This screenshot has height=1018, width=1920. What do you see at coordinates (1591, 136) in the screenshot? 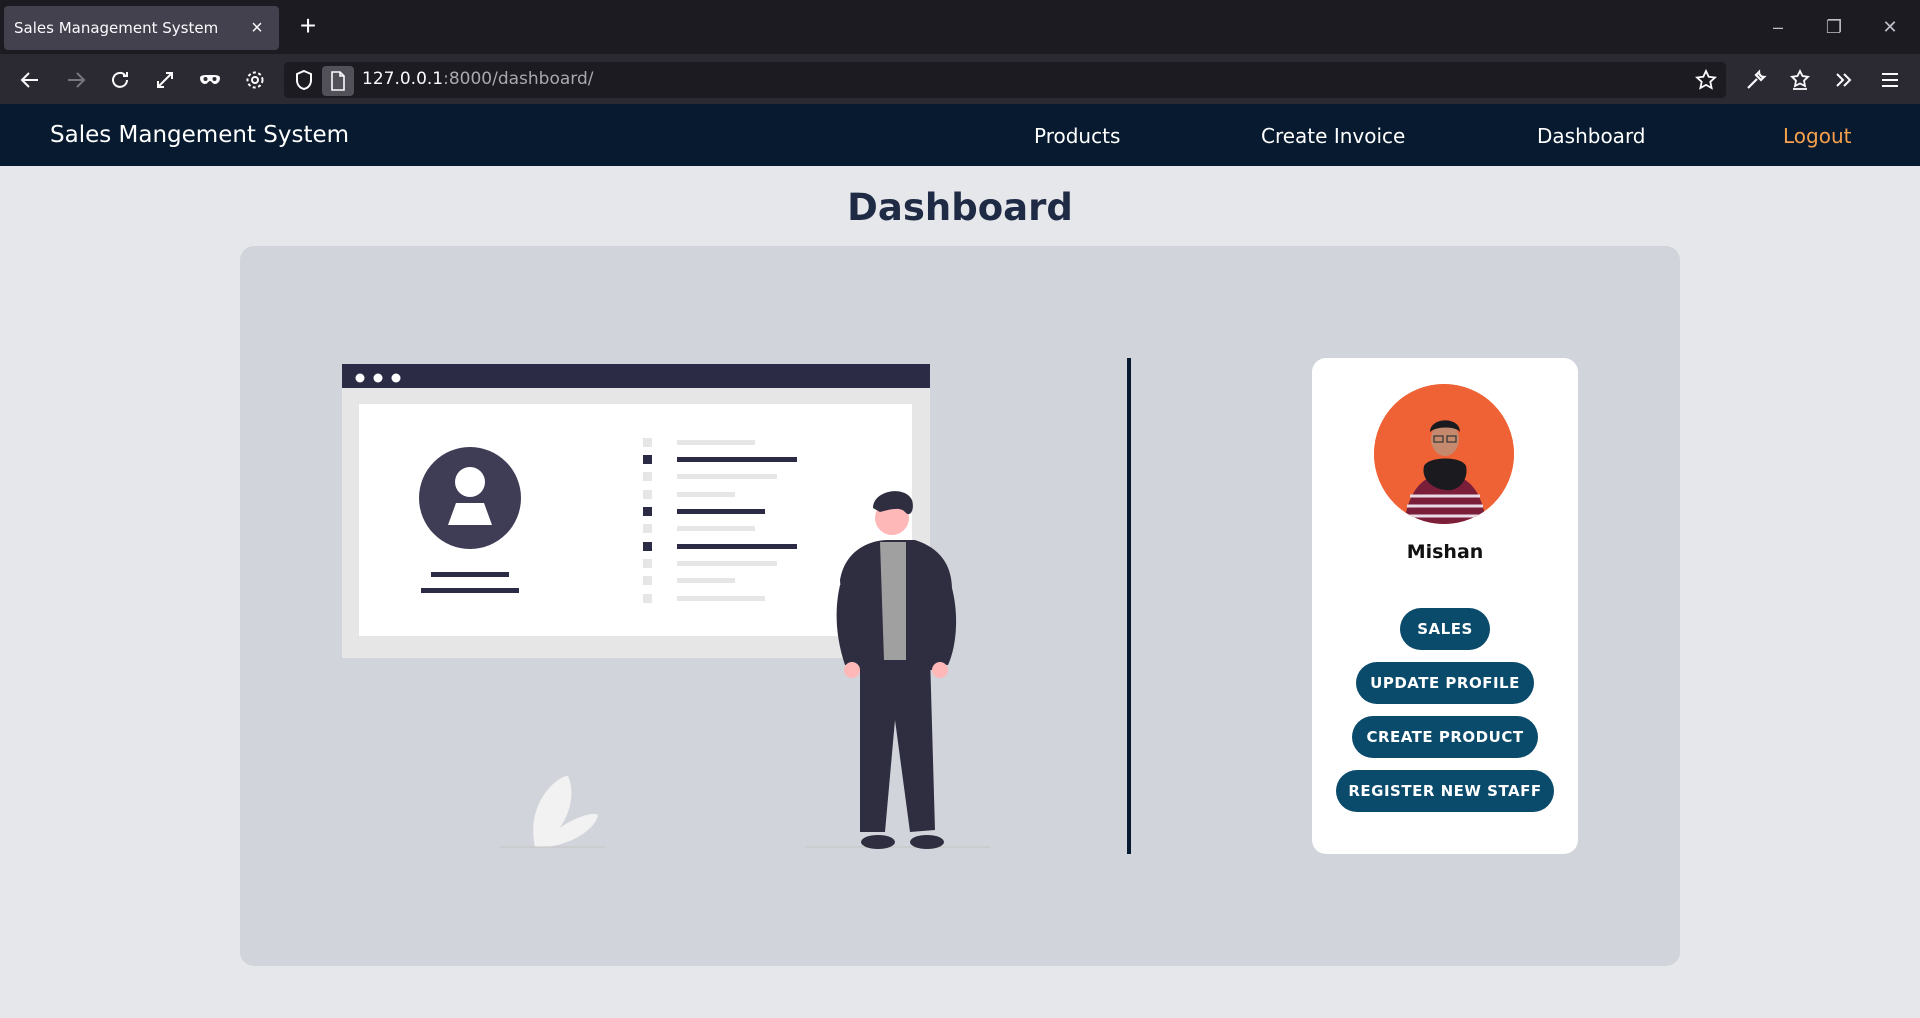
I see `nav-dashboard-link: Dashboard` at bounding box center [1591, 136].